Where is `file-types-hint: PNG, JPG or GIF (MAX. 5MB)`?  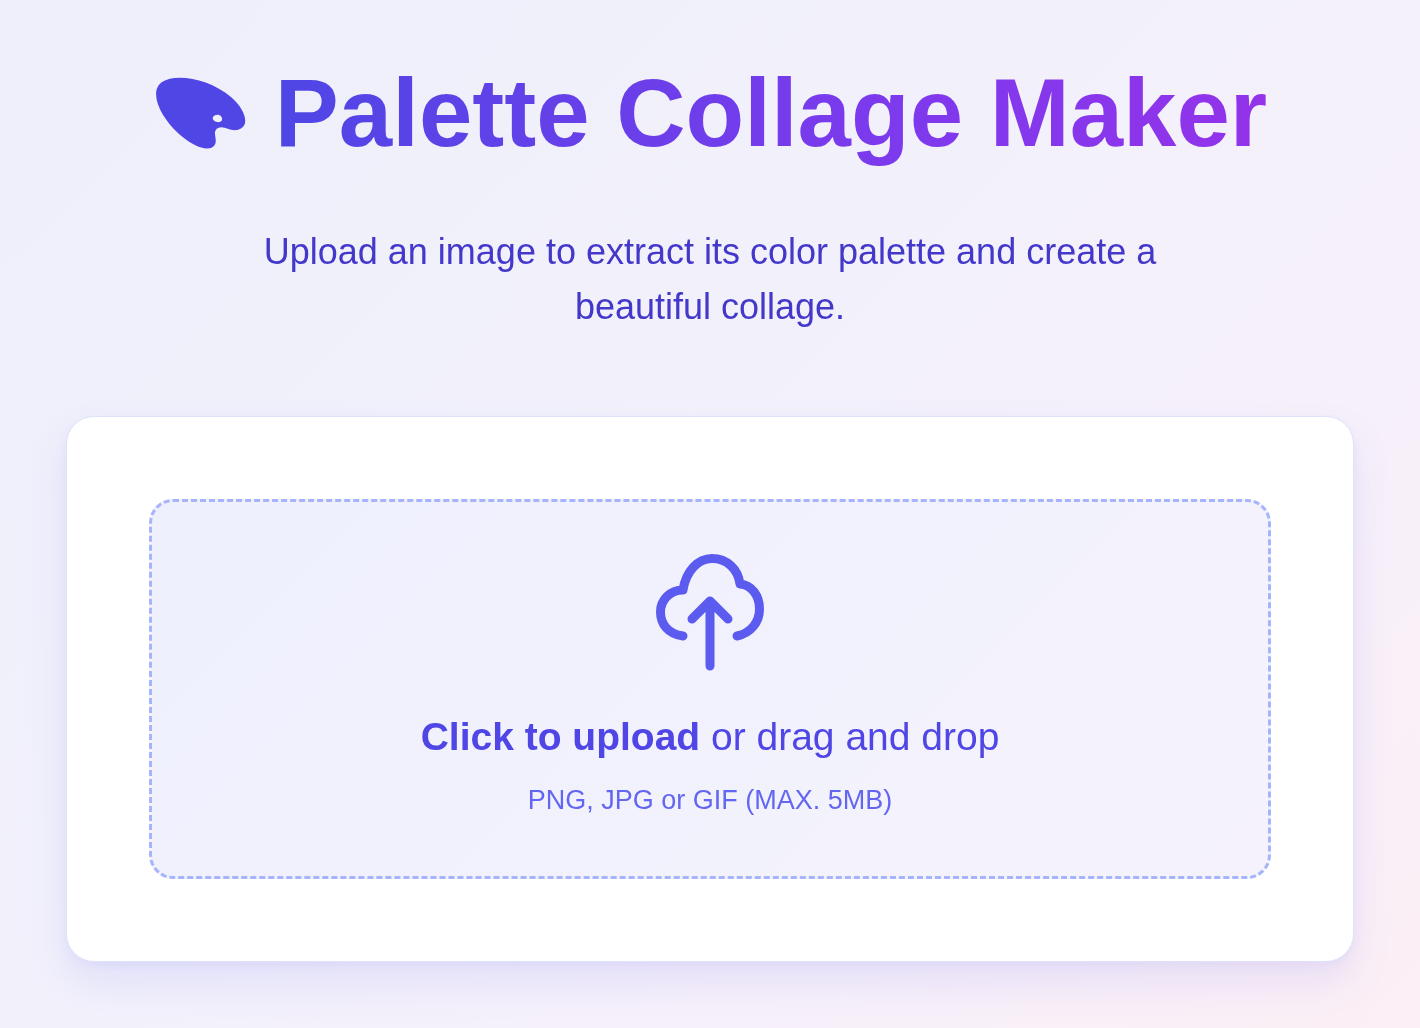
file-types-hint: PNG, JPG or GIF (MAX. 5MB) is located at coordinates (710, 800).